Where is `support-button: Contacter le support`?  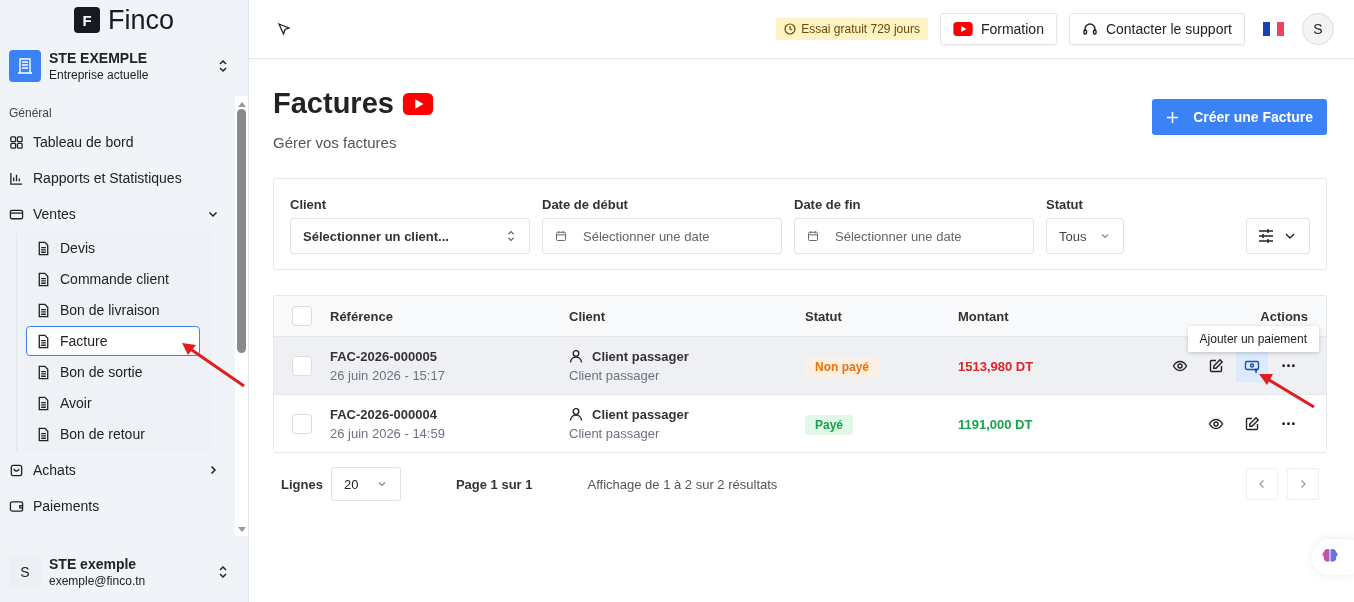
support-button: Contacter le support is located at coordinates (1156, 29).